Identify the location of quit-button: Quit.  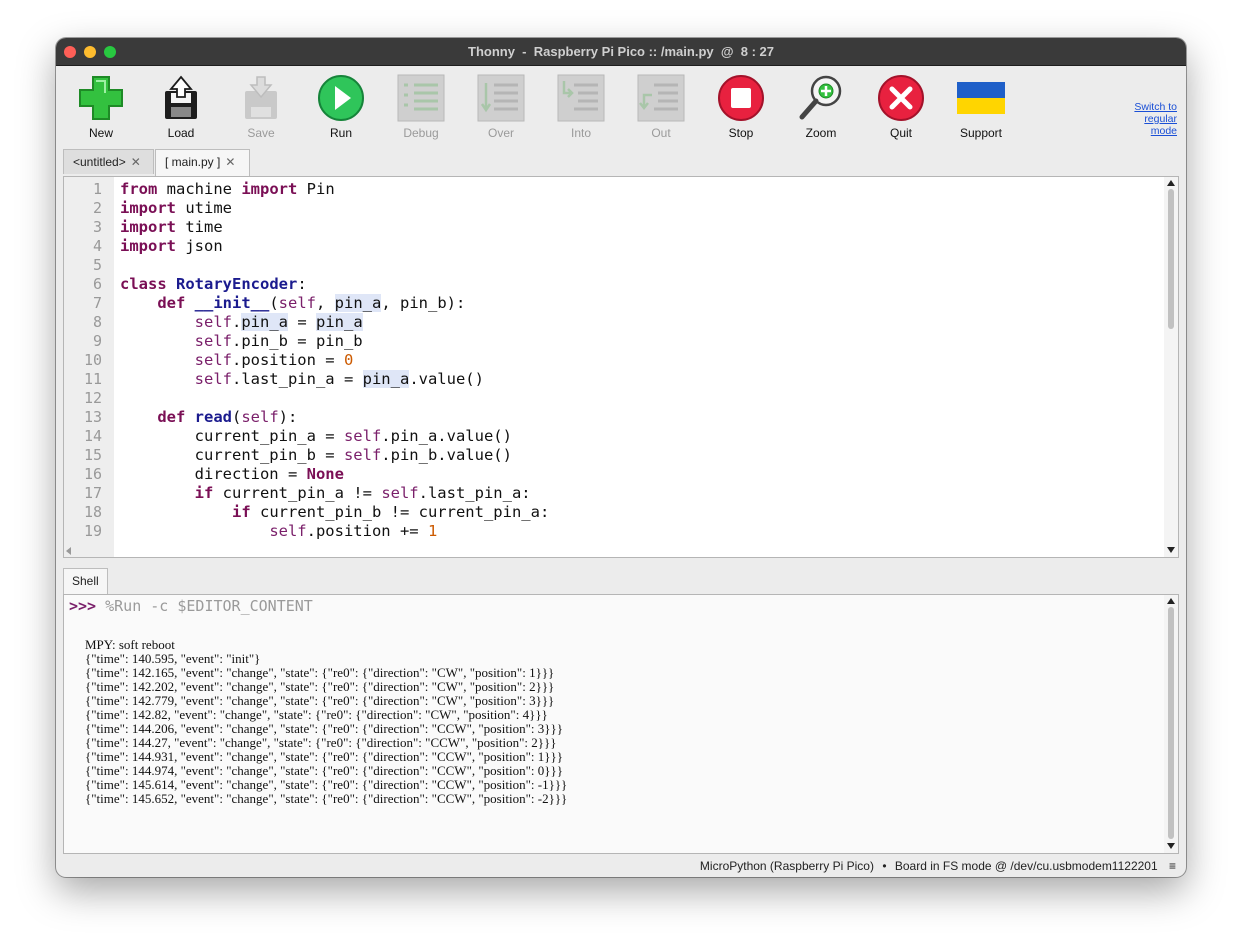
(901, 106).